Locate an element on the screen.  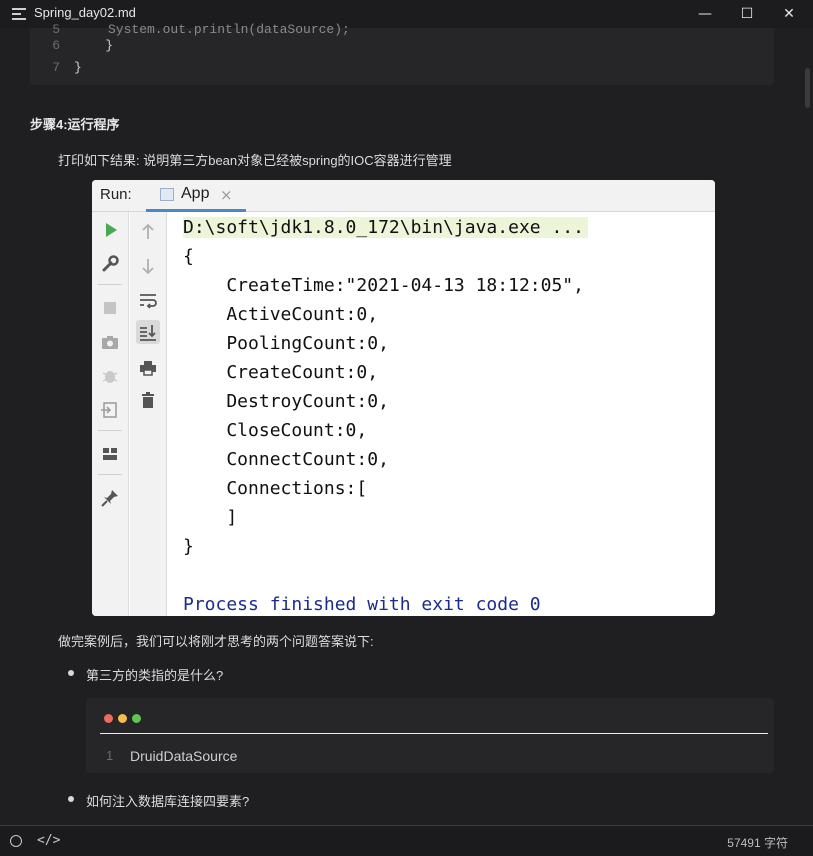
divider is located at coordinates (434, 733).